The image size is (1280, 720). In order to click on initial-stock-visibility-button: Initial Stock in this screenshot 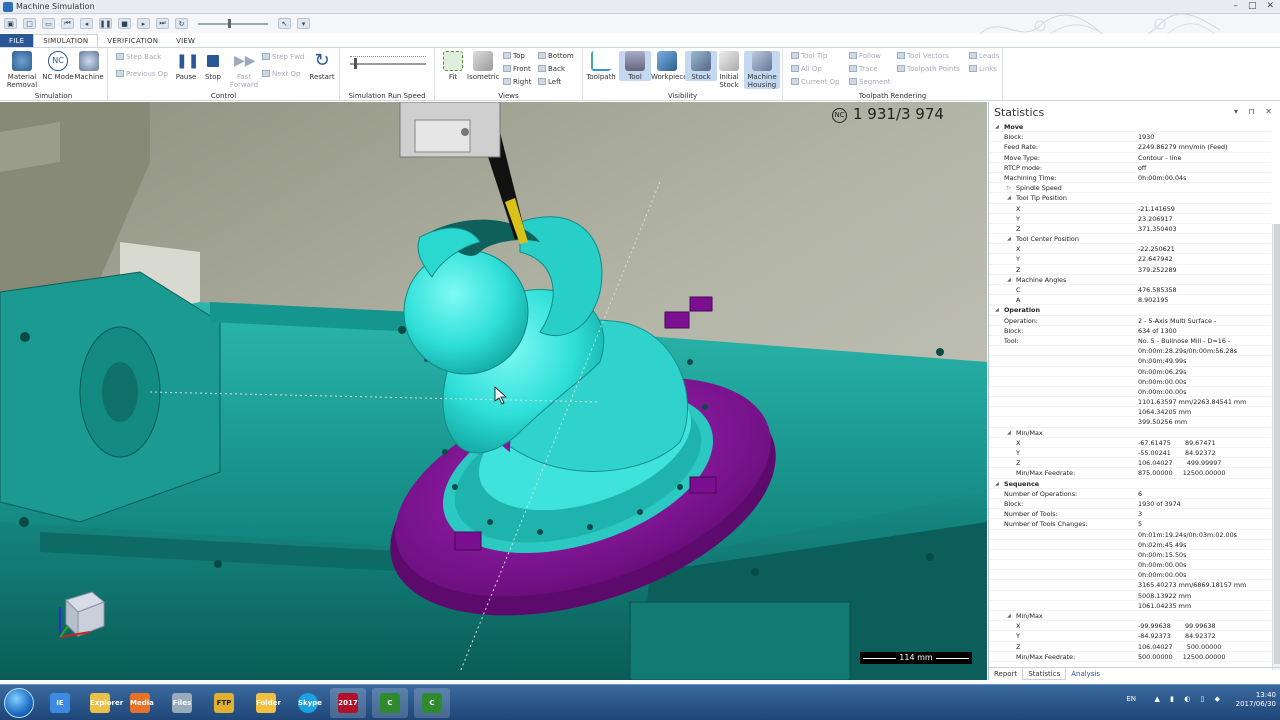, I will do `click(729, 70)`.